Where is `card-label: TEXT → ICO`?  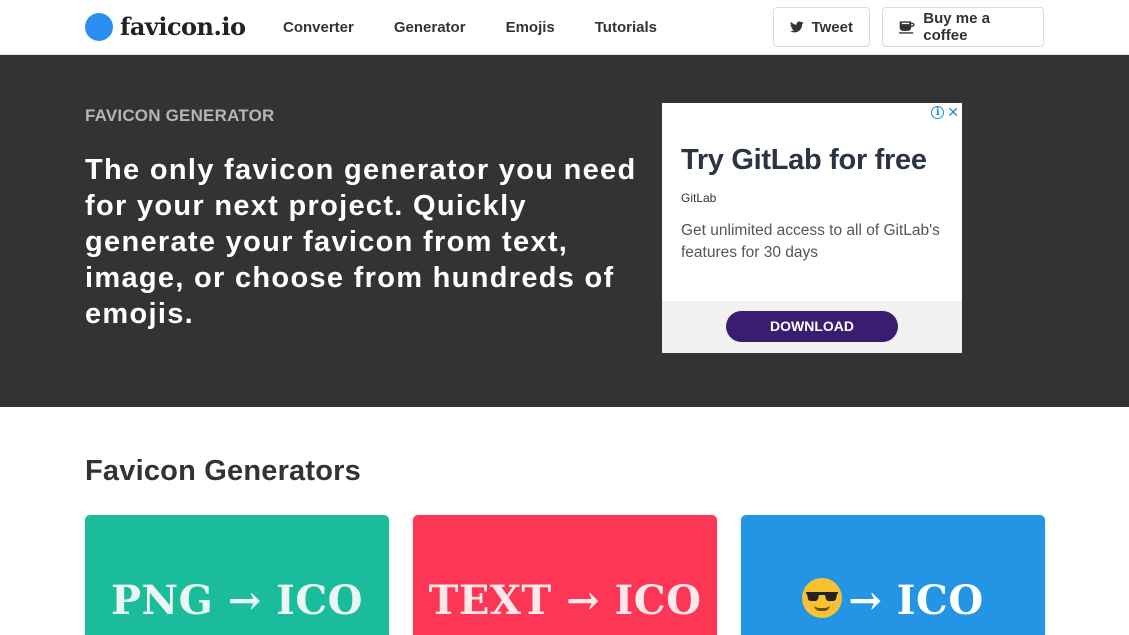 card-label: TEXT → ICO is located at coordinates (565, 600).